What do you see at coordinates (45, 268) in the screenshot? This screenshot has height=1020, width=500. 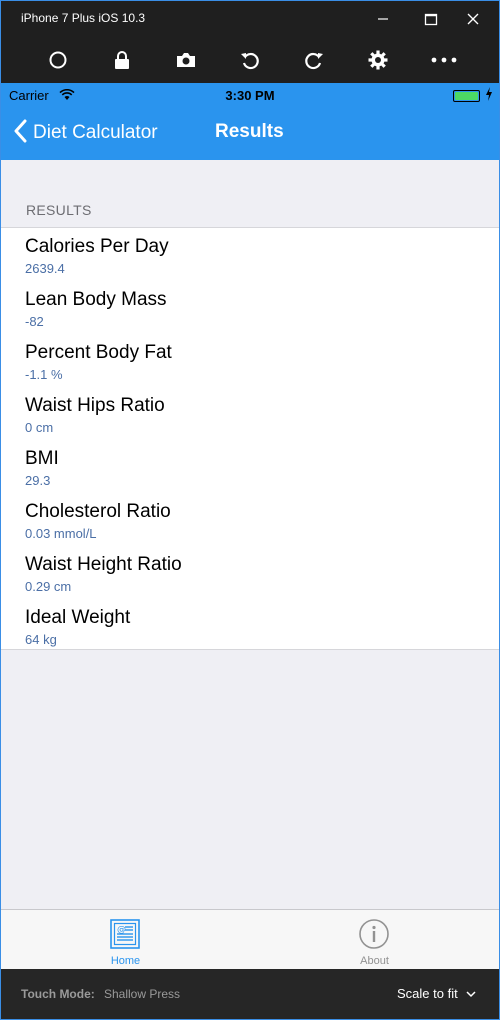 I see `result-value: 2639.4` at bounding box center [45, 268].